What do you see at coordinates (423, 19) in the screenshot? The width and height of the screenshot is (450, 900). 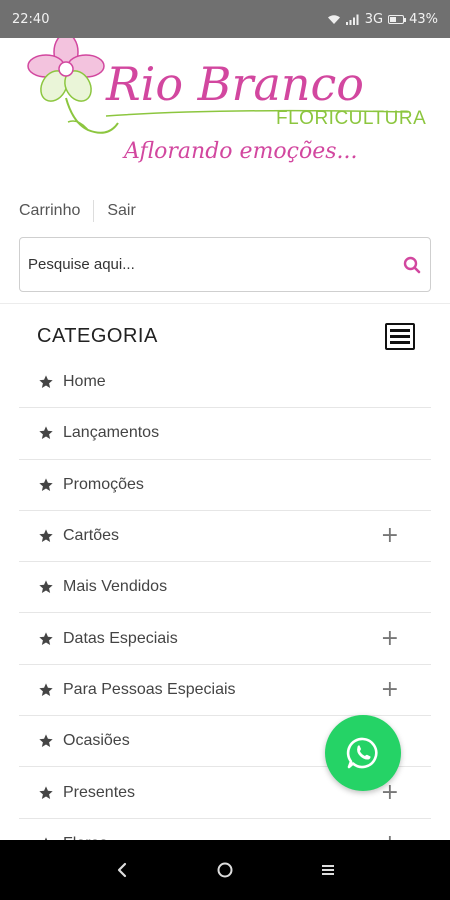 I see `battery-percent: 43%` at bounding box center [423, 19].